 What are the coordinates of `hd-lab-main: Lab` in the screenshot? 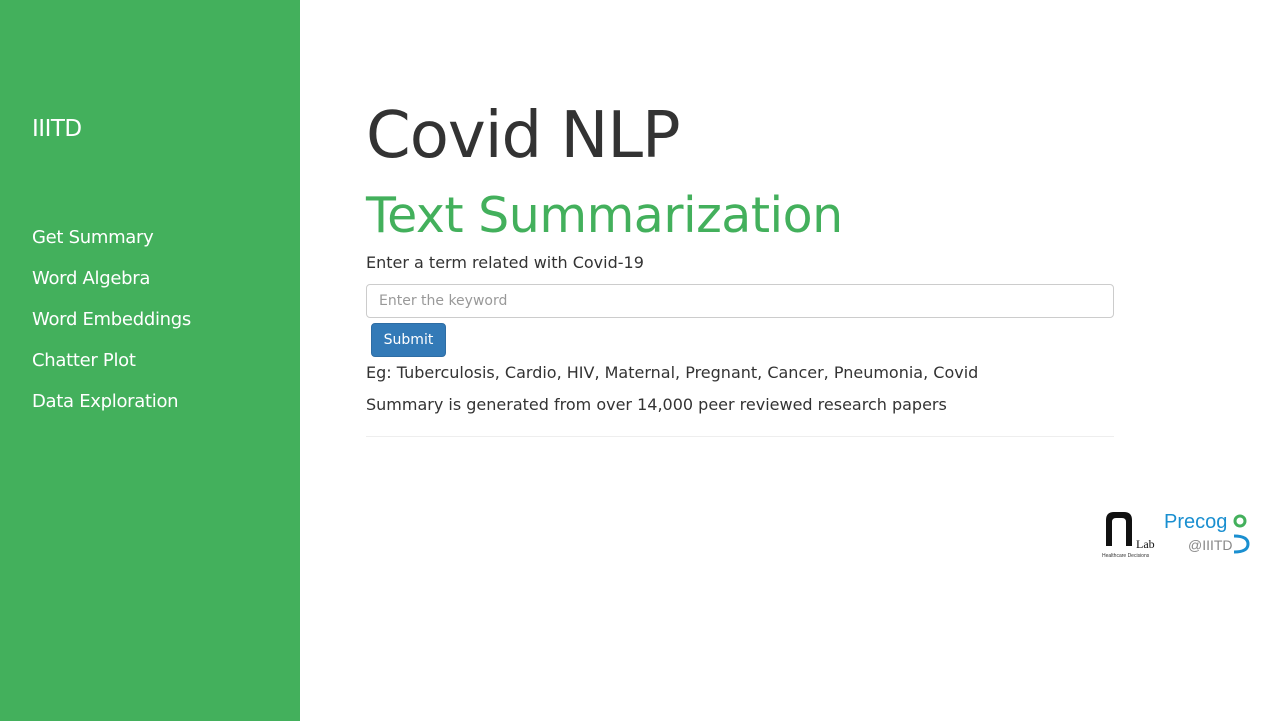 It's located at (1145, 544).